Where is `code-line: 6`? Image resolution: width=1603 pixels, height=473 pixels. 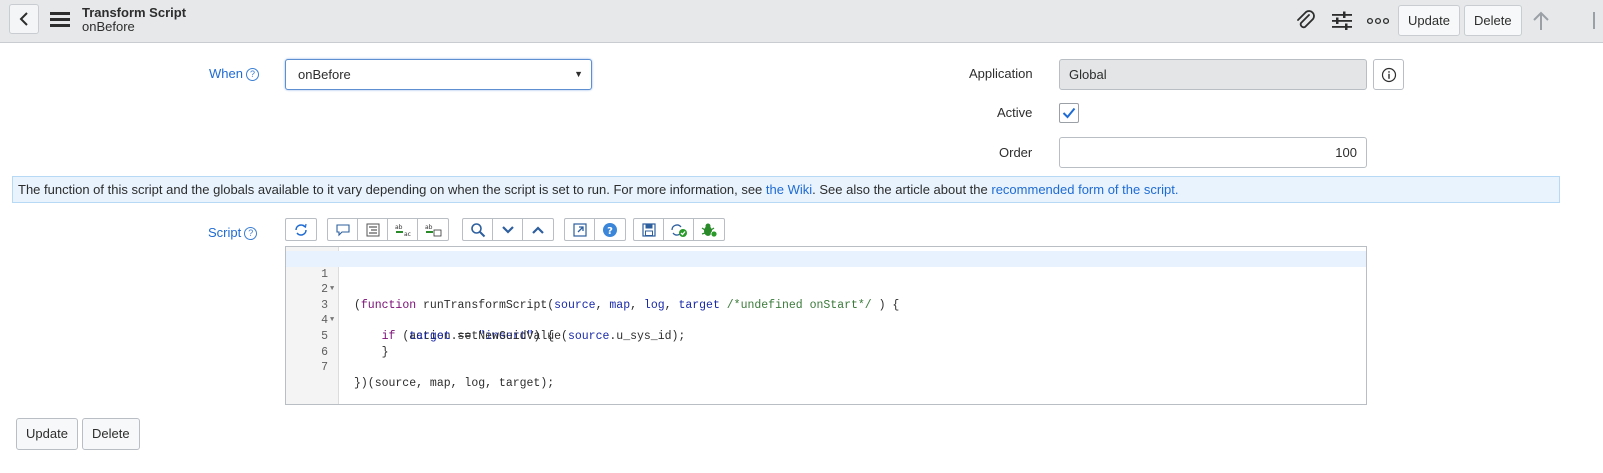 code-line: 6 is located at coordinates (826, 344).